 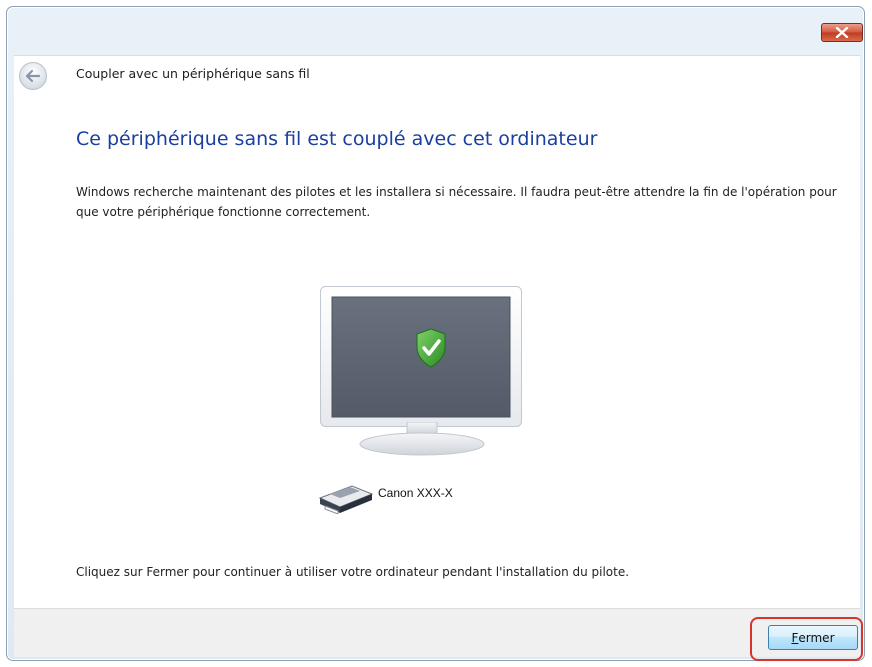 What do you see at coordinates (437, 632) in the screenshot?
I see `button-bar` at bounding box center [437, 632].